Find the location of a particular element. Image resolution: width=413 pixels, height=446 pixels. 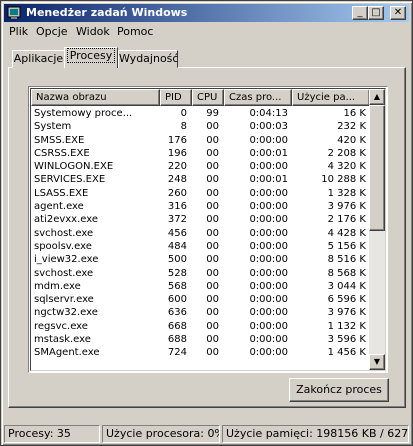

cell-image-name: System is located at coordinates (53, 127).